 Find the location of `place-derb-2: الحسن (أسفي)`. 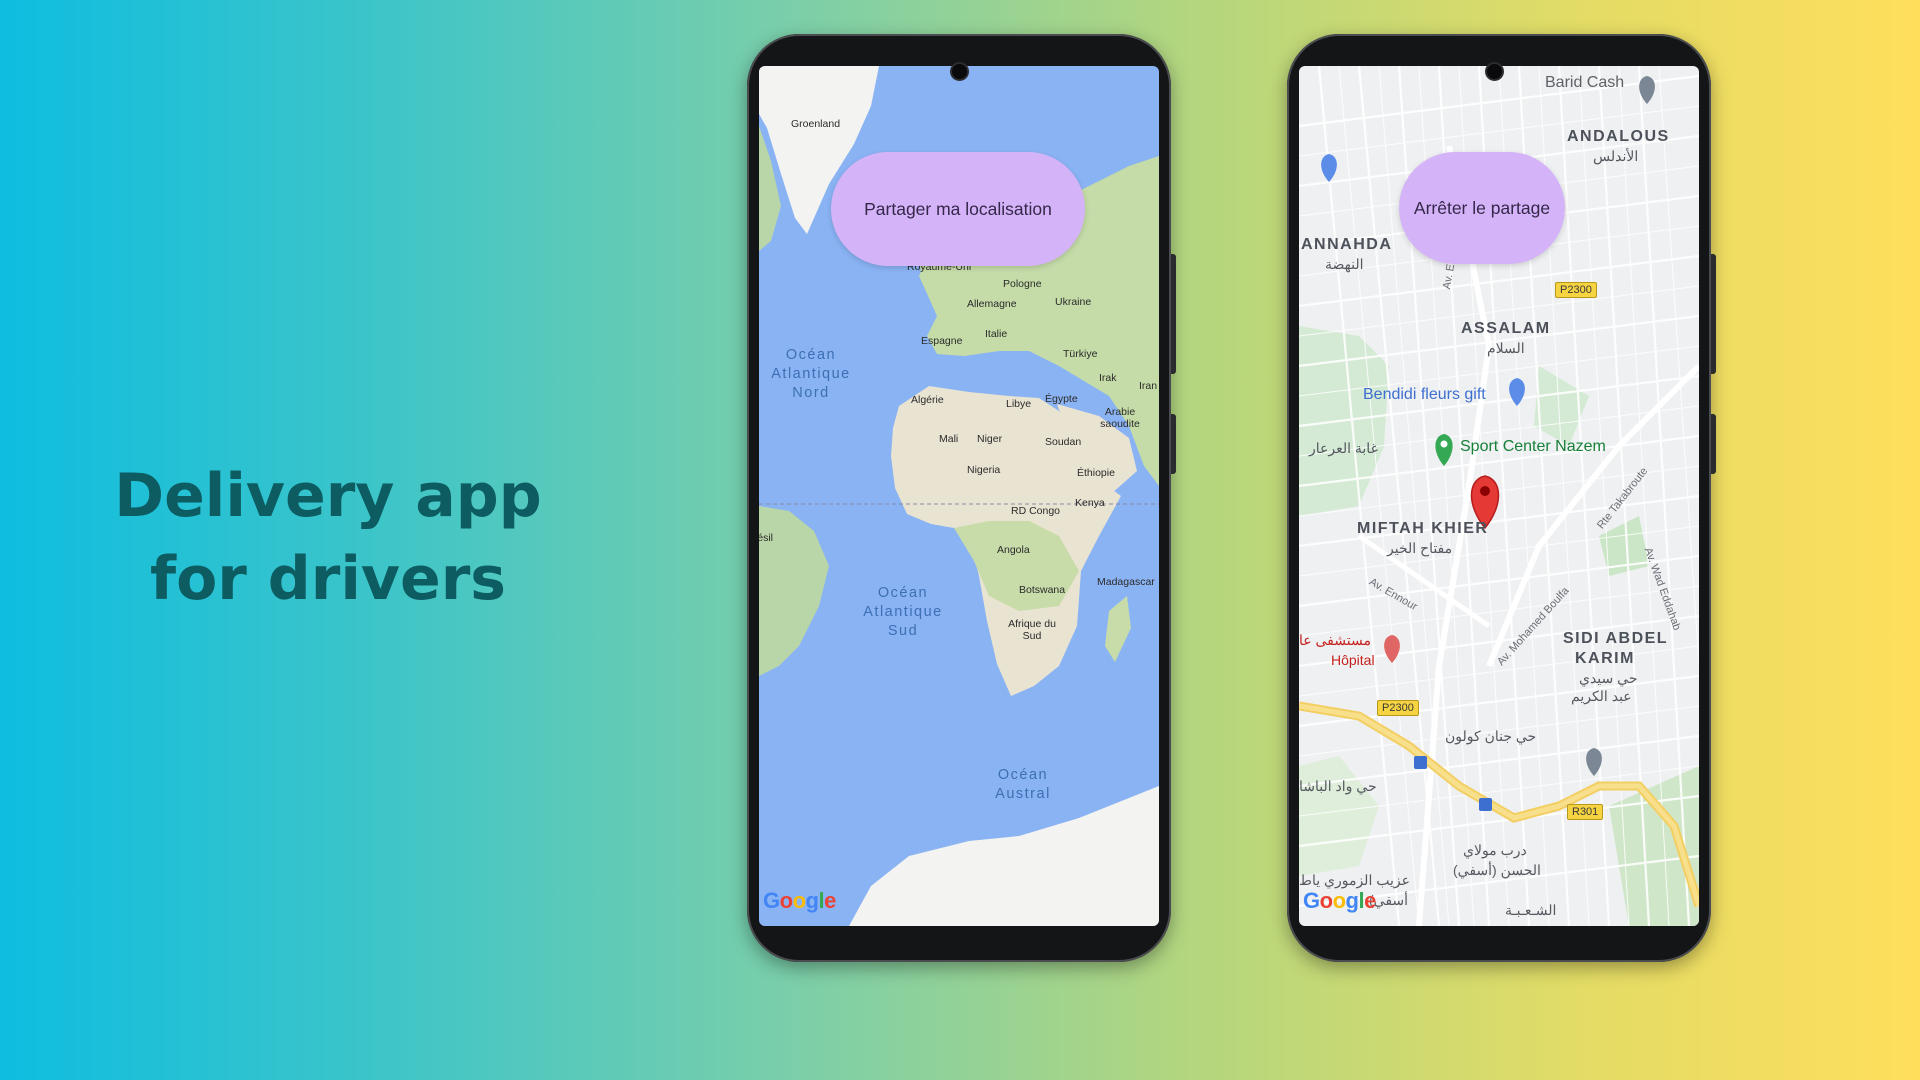

place-derb-2: الحسن (أسفي) is located at coordinates (1497, 870).